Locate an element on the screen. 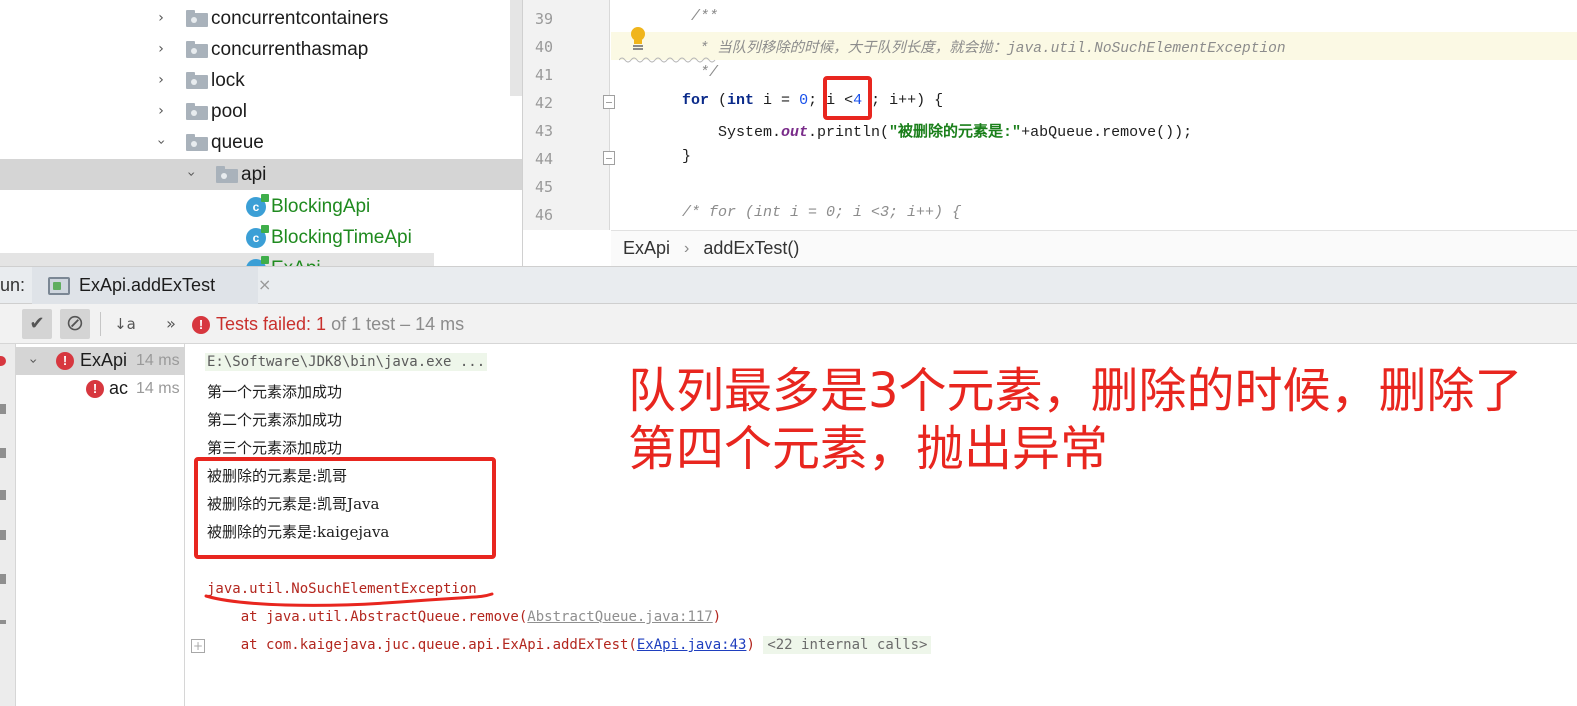 The width and height of the screenshot is (1577, 706). static-field: out is located at coordinates (795, 132).